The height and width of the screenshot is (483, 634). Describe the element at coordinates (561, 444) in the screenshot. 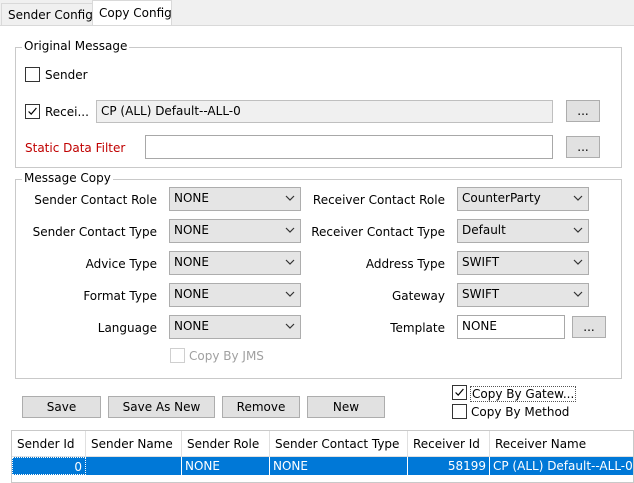

I see `column-header-receiver-name: Receiver Name` at that location.